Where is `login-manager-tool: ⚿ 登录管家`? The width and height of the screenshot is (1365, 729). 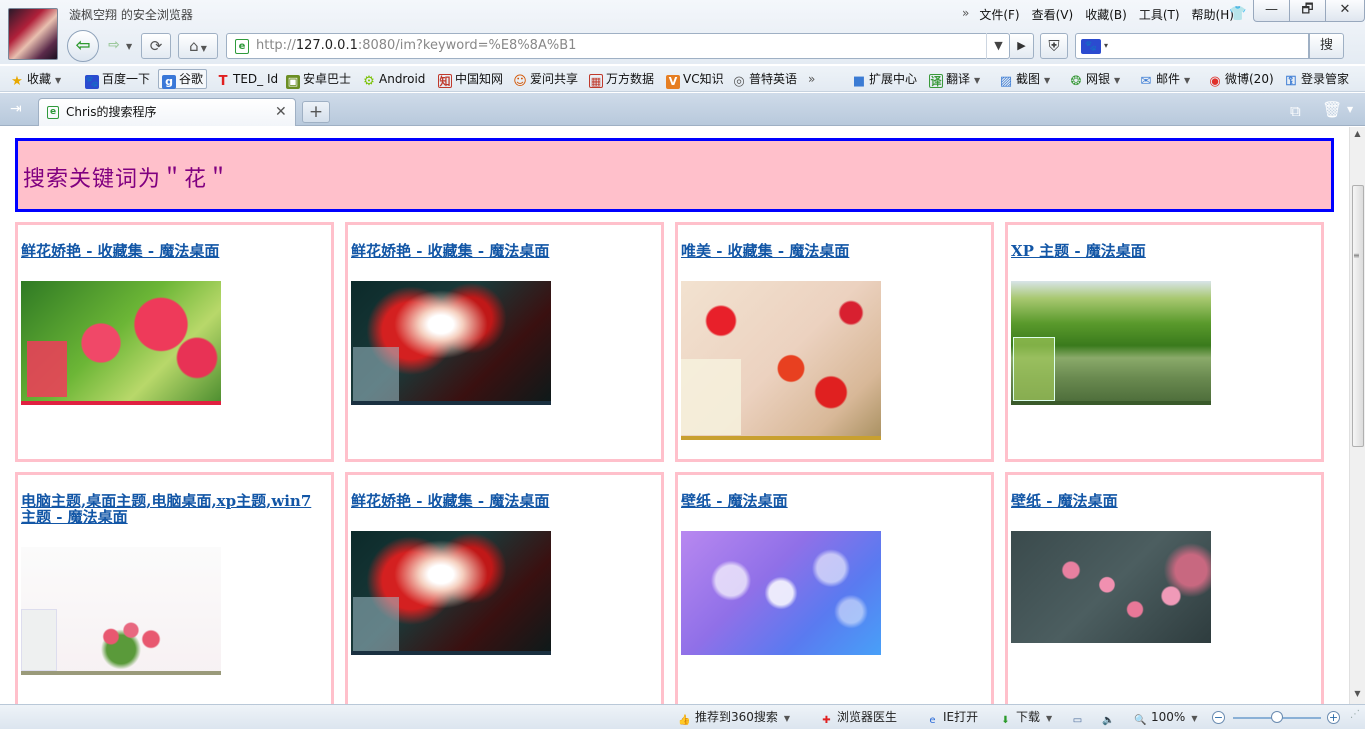
login-manager-tool: ⚿ 登录管家 is located at coordinates (1316, 79).